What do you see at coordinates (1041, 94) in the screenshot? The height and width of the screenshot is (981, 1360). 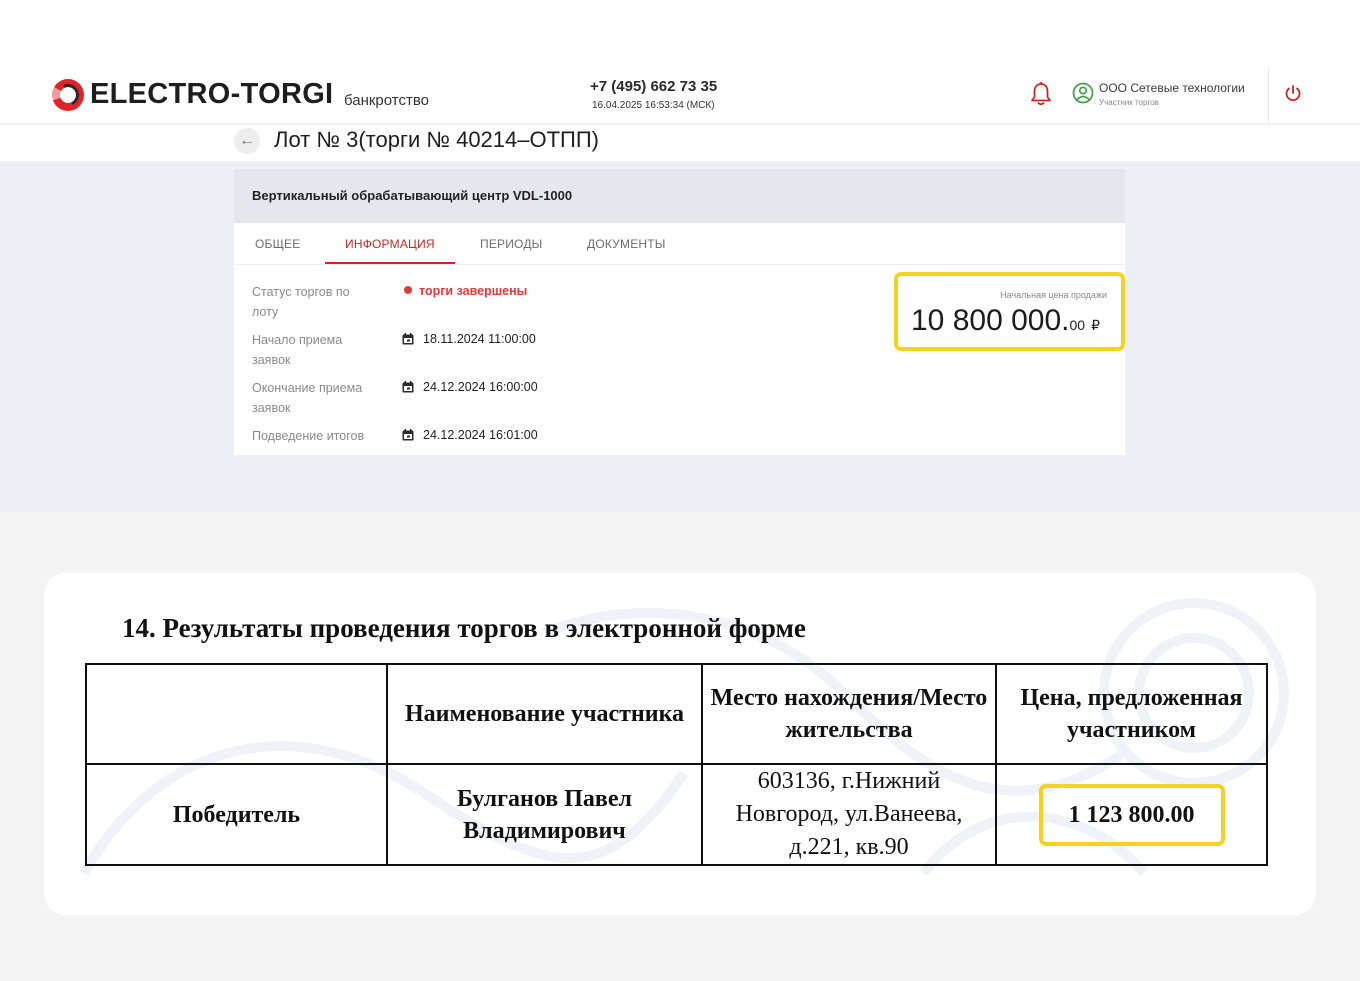 I see `bell-icon` at bounding box center [1041, 94].